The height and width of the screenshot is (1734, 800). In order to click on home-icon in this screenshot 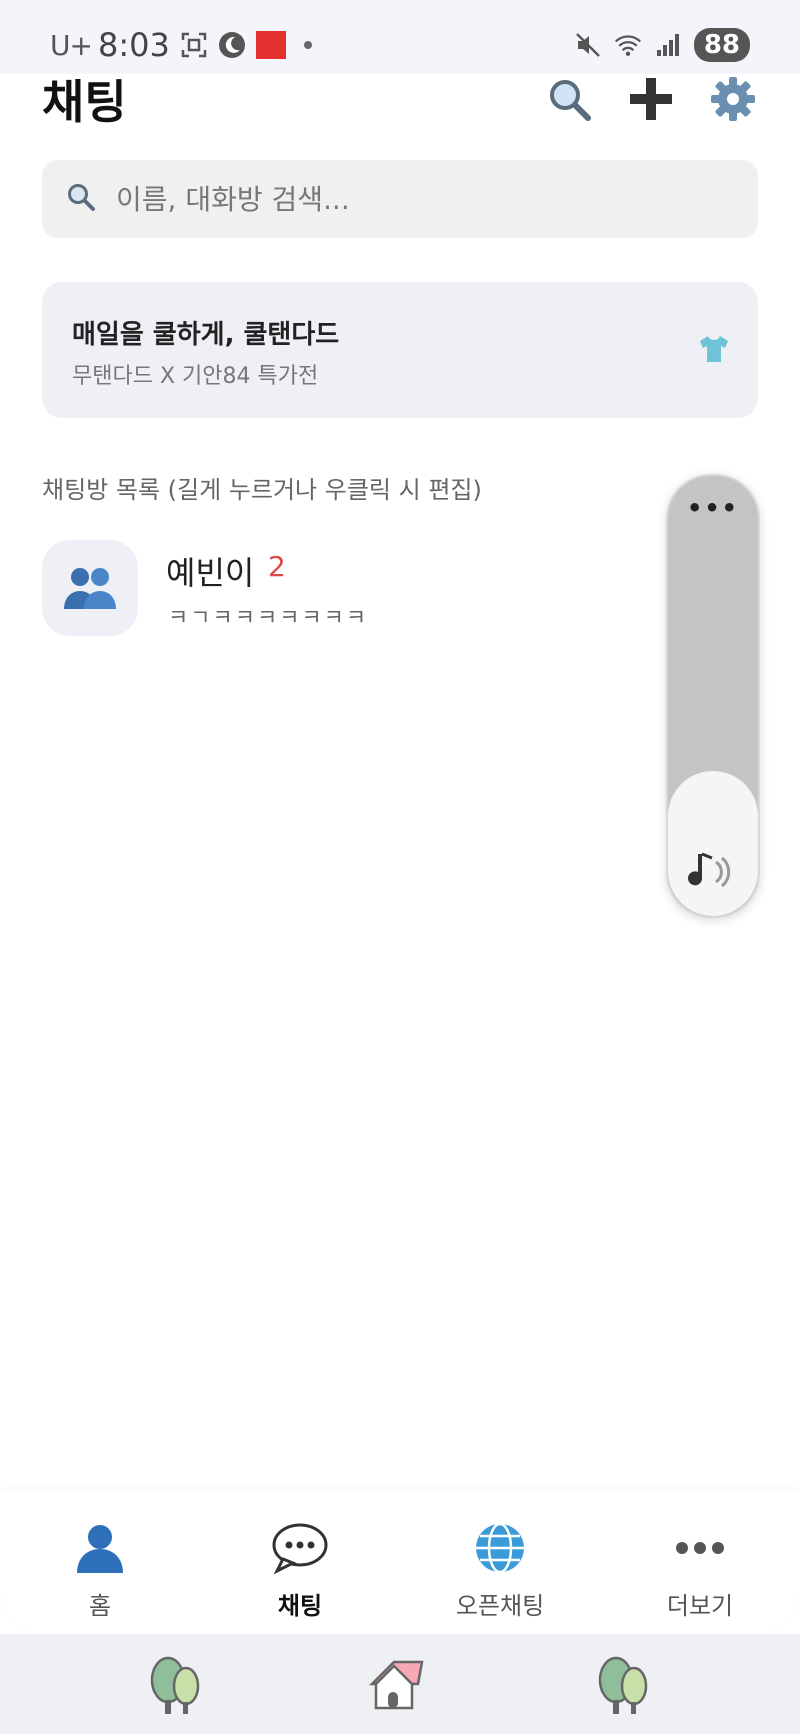, I will do `click(398, 1686)`.